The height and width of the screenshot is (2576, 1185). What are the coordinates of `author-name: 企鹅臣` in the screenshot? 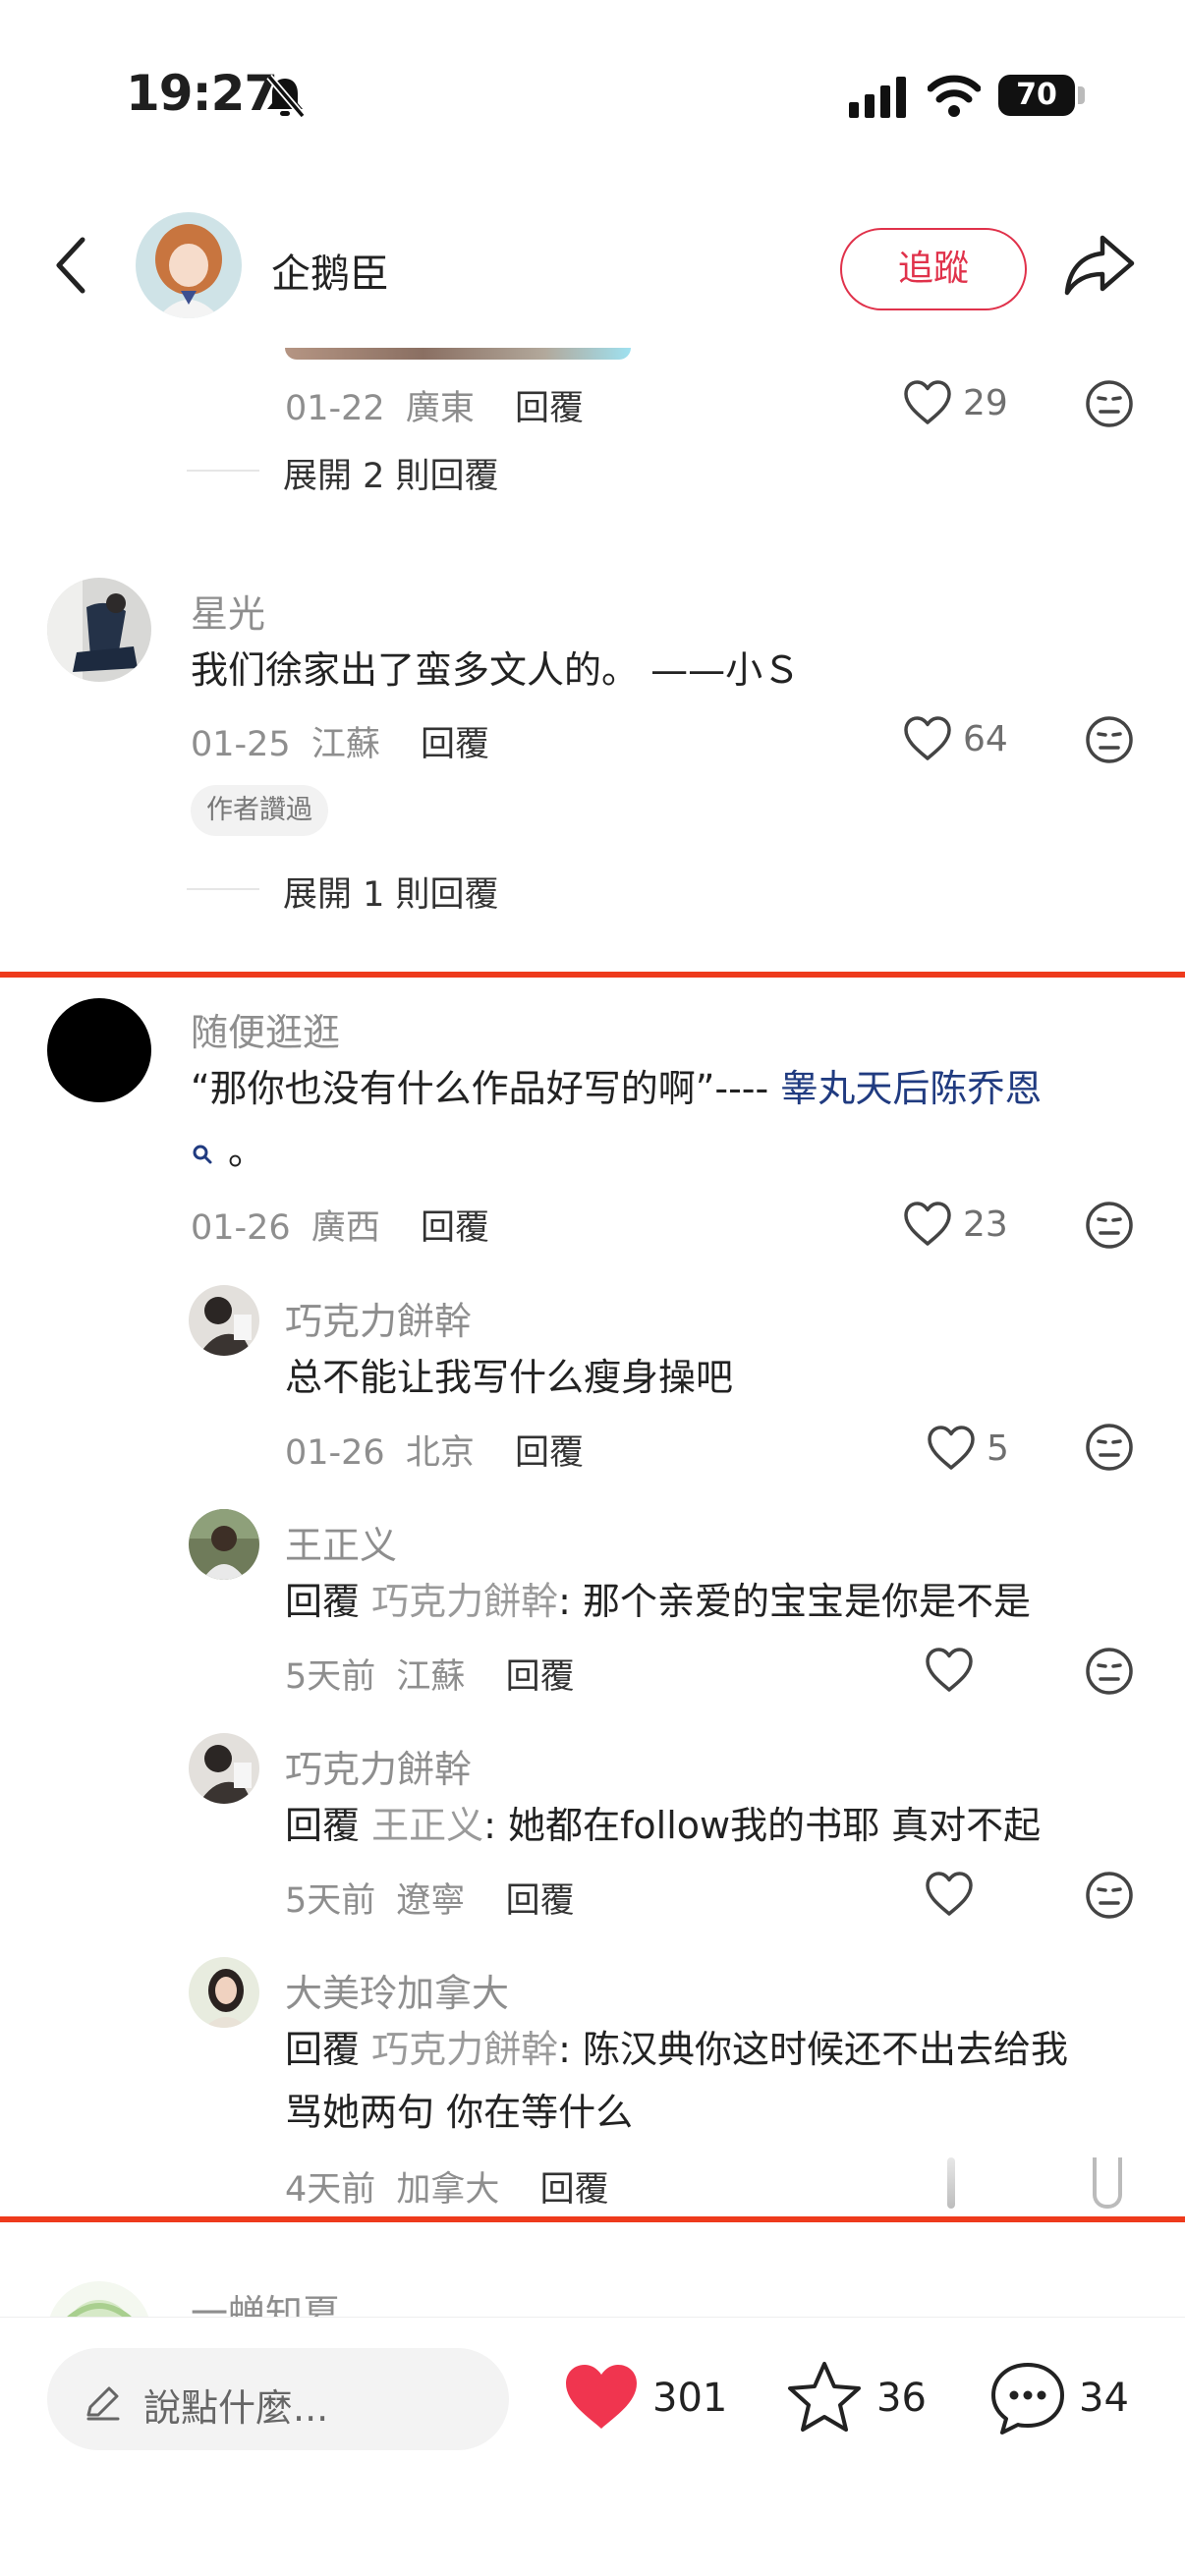 It's located at (330, 270).